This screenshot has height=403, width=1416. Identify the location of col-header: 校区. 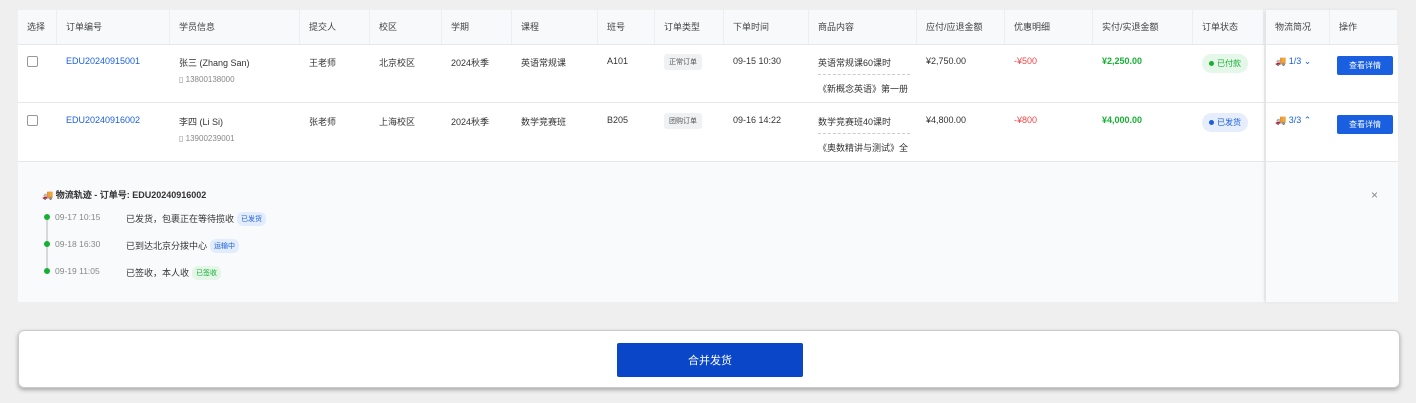
(406, 27).